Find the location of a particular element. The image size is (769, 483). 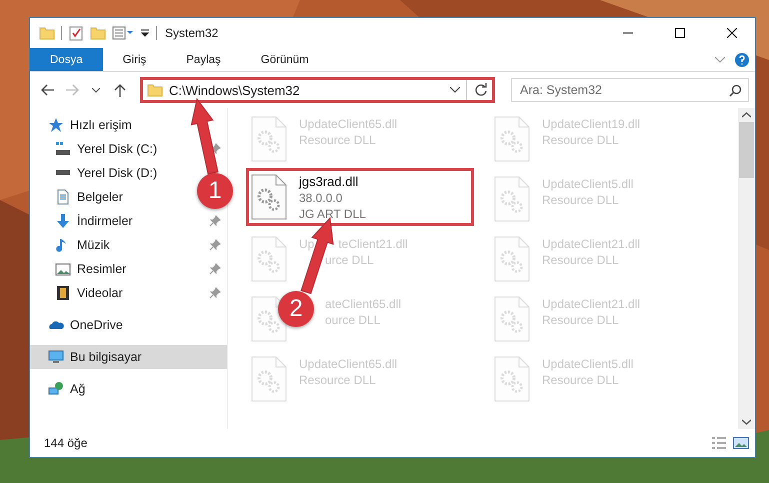

details-view-icon is located at coordinates (719, 443).